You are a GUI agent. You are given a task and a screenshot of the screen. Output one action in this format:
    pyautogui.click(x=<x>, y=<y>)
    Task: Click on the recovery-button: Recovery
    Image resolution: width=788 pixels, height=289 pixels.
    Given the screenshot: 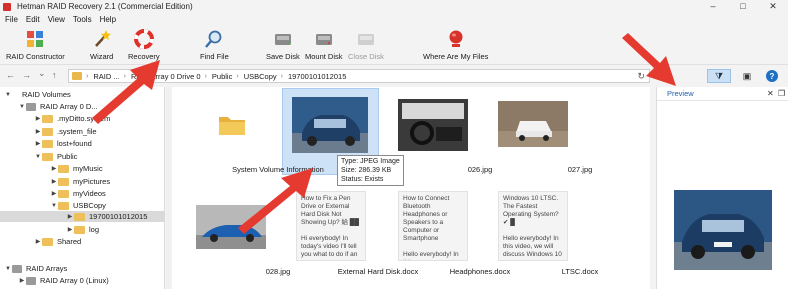 What is the action you would take?
    pyautogui.click(x=144, y=45)
    